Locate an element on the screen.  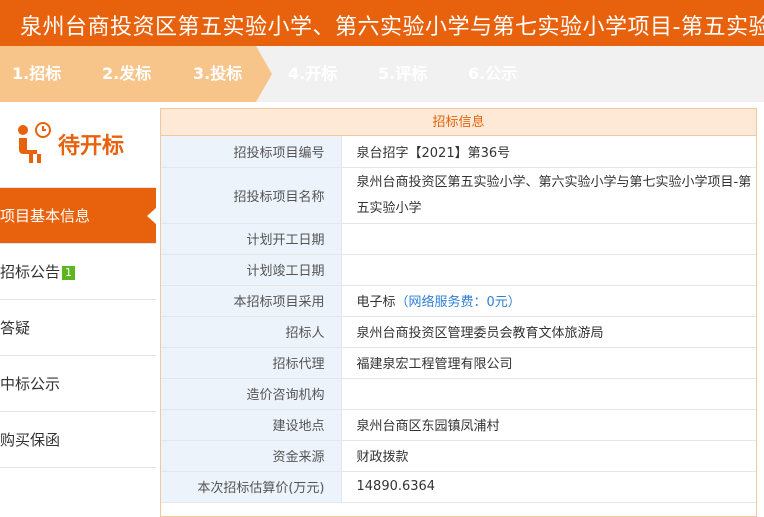
project-title: 泉州台商投资区第五实验小学、第六实验小学与第七实验小学项目-第五实验 is located at coordinates (392, 27).